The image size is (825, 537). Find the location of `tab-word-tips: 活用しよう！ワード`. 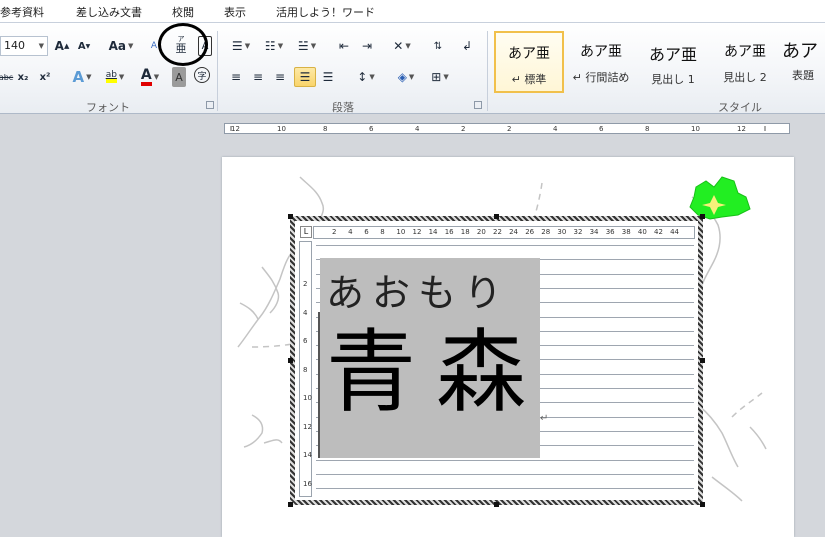

tab-word-tips: 活用しよう！ワード is located at coordinates (325, 12).